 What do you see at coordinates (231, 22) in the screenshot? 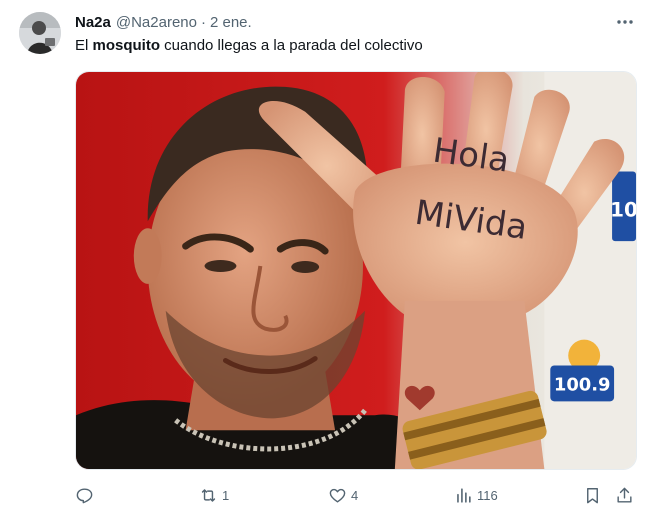
I see `tweet-date: 2 ene.` at bounding box center [231, 22].